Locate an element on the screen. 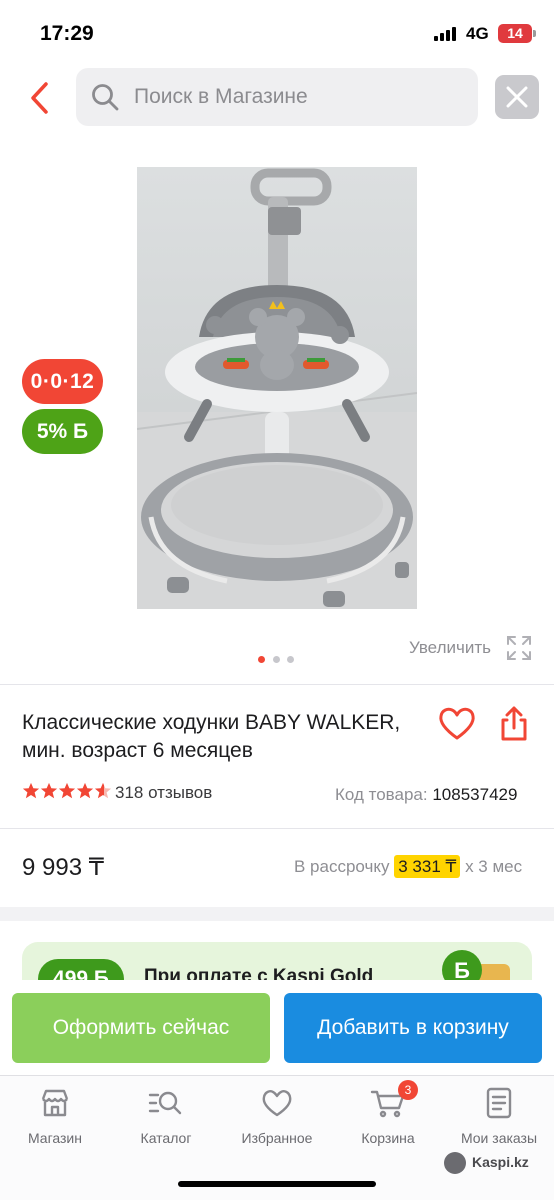 The width and height of the screenshot is (554, 1200). orders-icon is located at coordinates (499, 1103).